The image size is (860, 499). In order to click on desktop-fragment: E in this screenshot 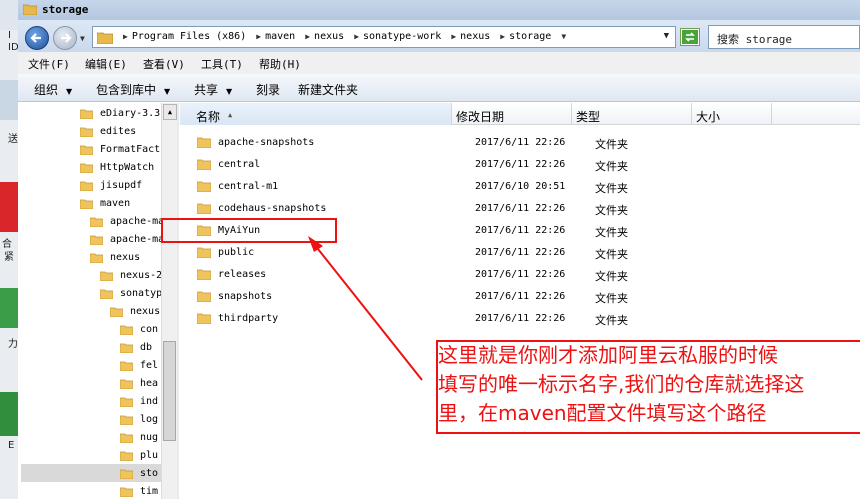, I will do `click(11, 445)`.